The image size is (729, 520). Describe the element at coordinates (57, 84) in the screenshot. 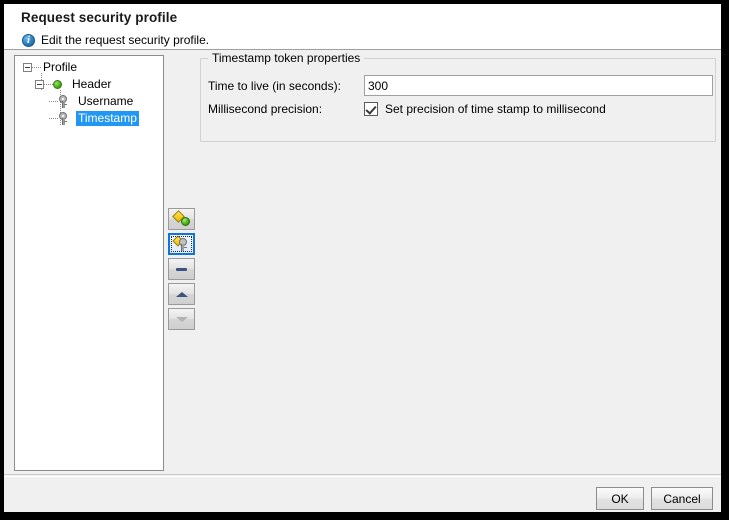

I see `green-circle-icon` at that location.